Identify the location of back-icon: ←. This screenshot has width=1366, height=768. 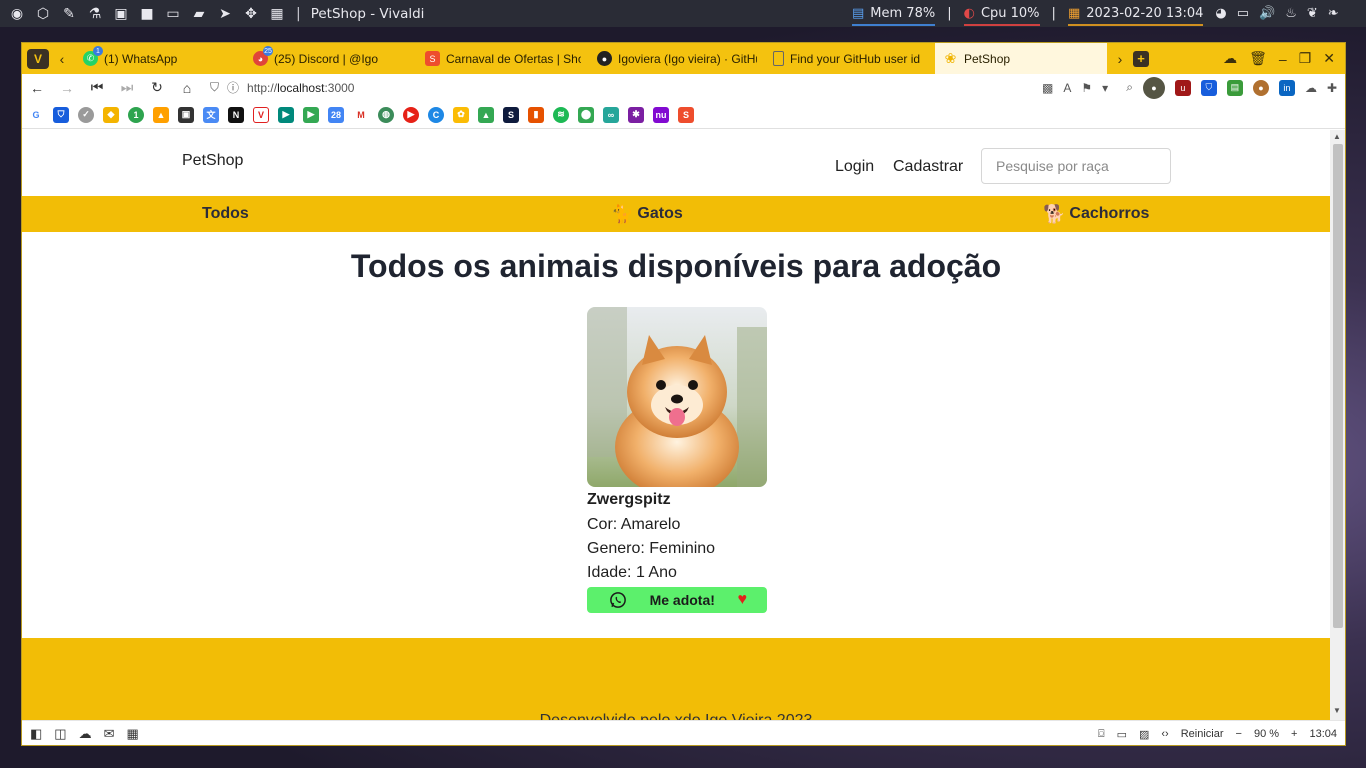
(37, 88).